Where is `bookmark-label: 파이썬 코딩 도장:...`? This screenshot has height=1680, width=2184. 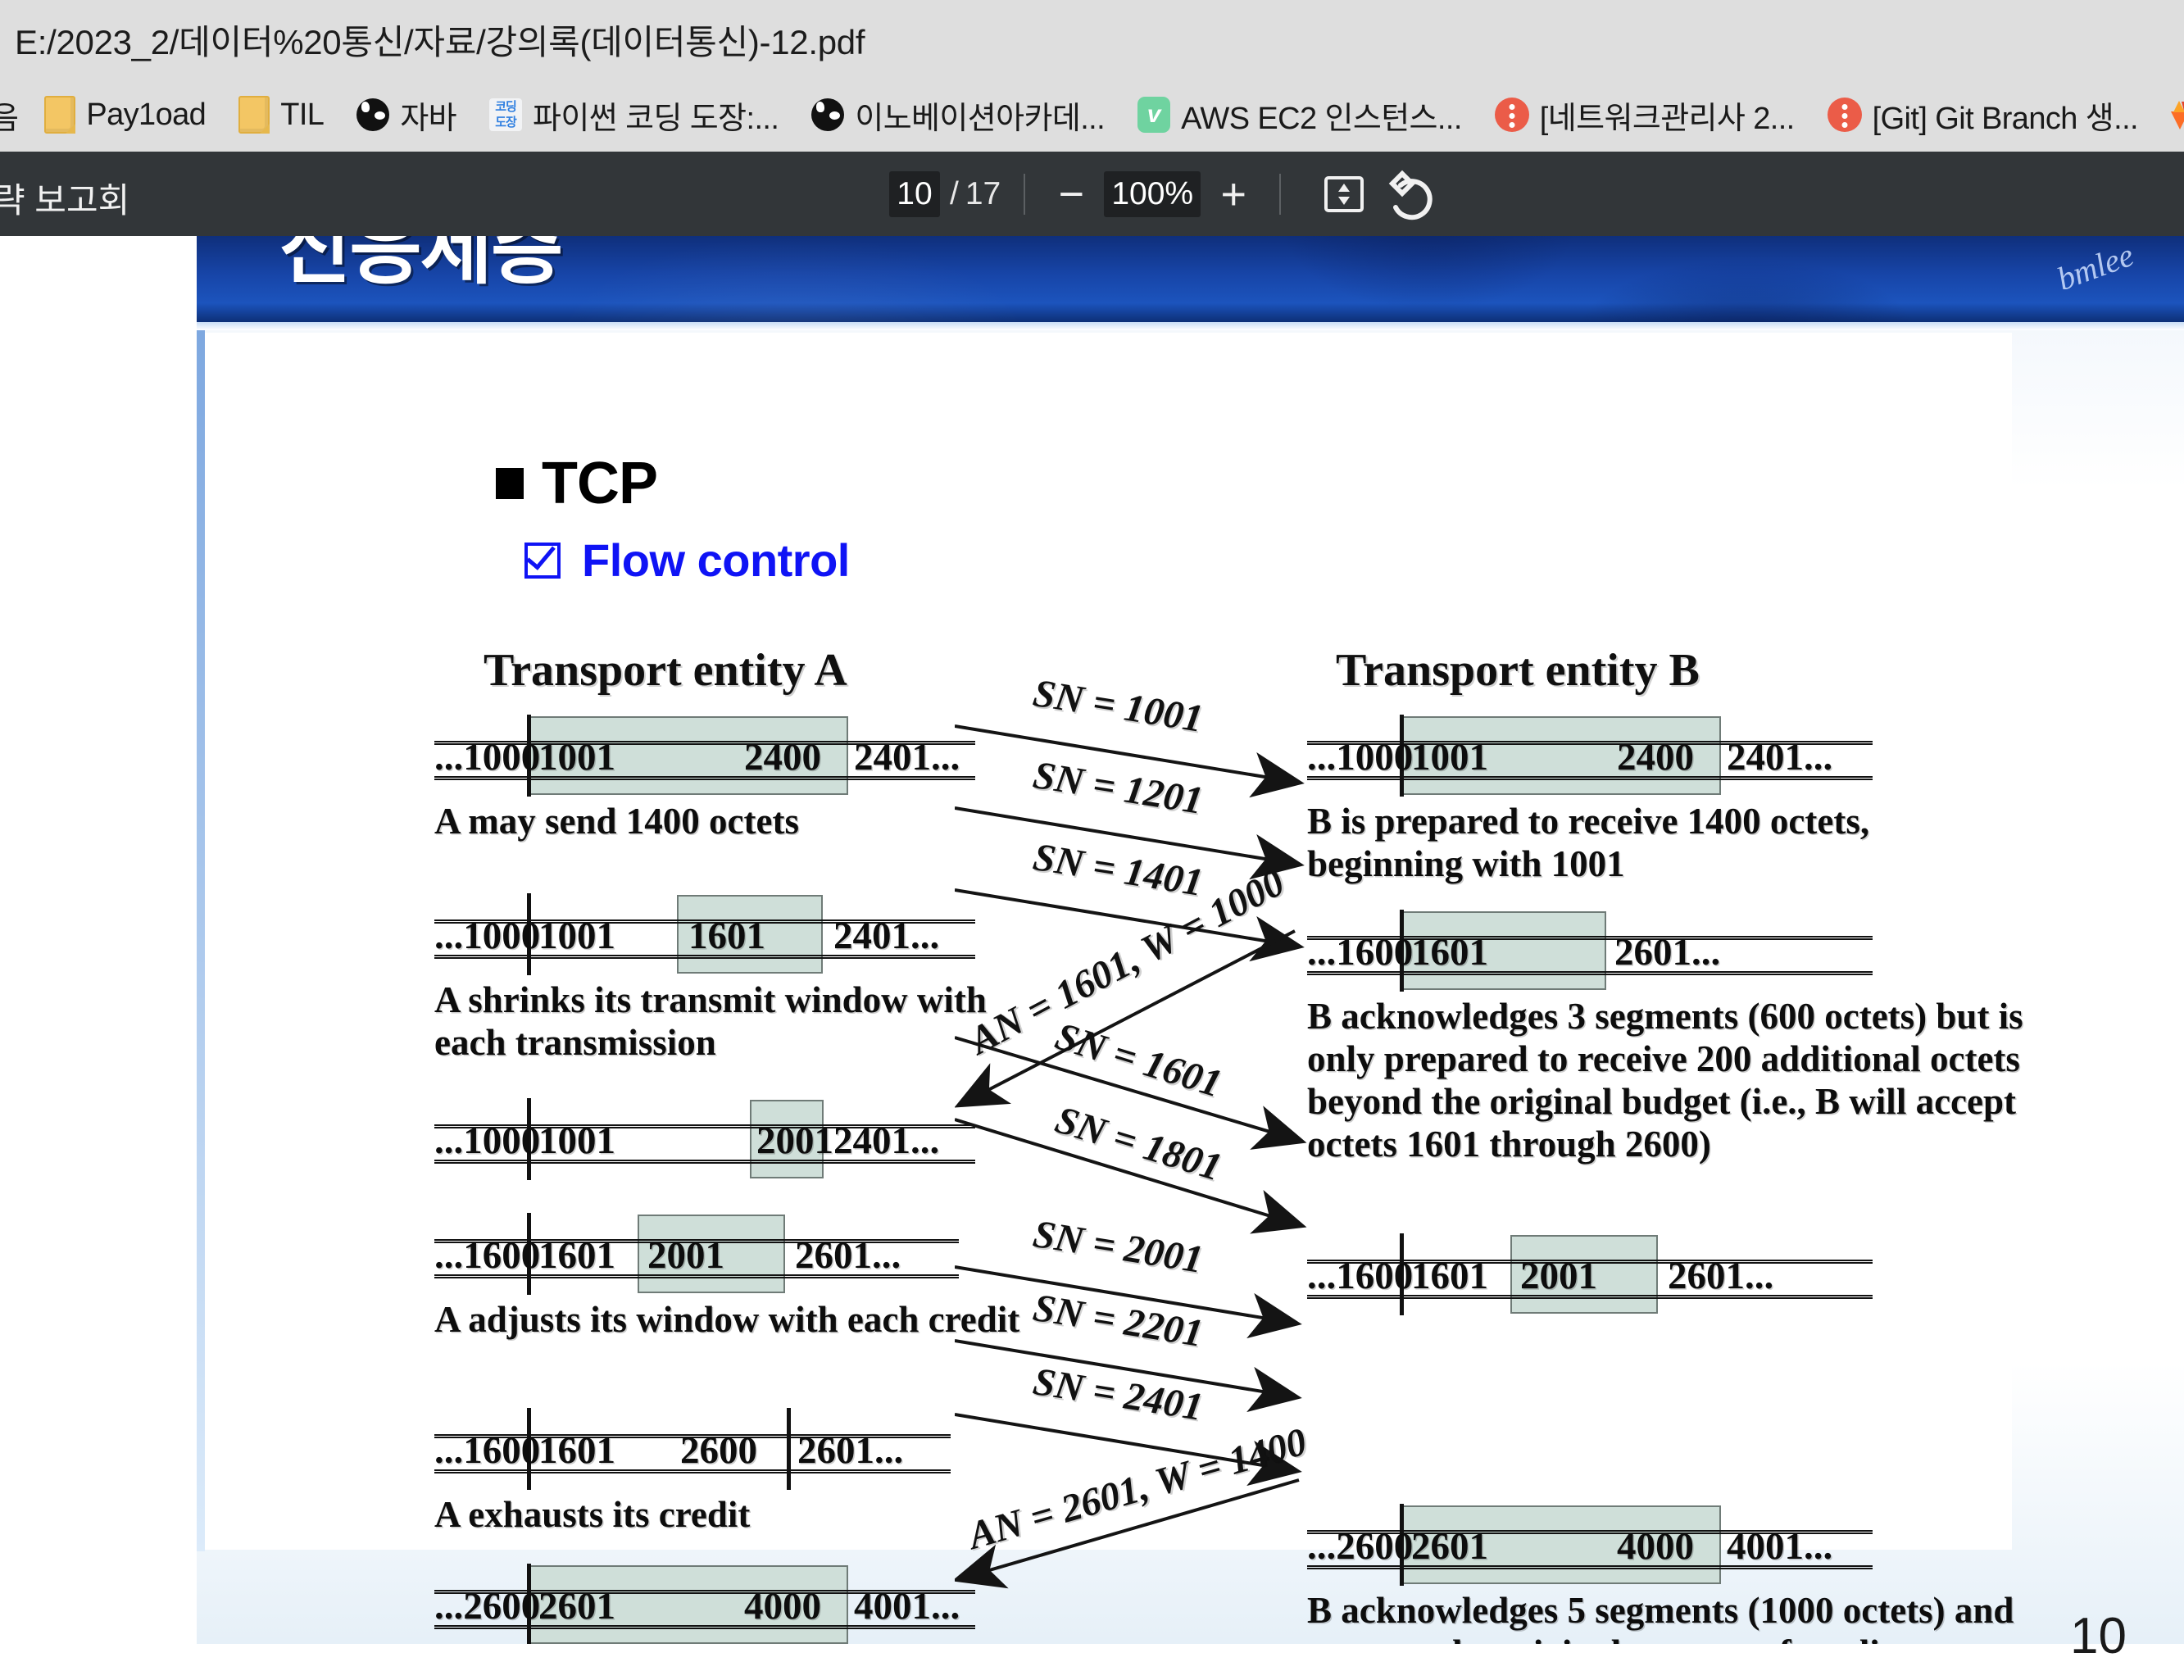
bookmark-label: 파이썬 코딩 도장:... is located at coordinates (656, 119).